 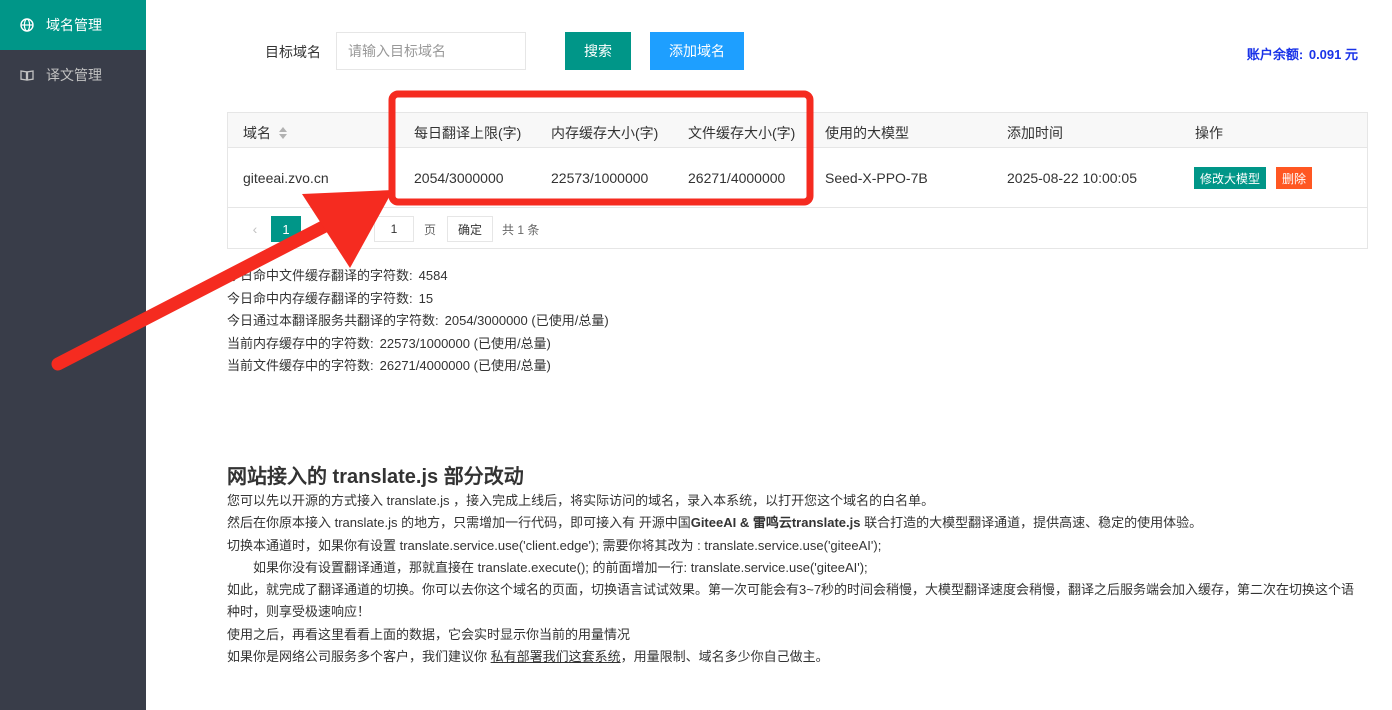 I want to click on cell-domain: giteeai.zvo.cn, so click(x=286, y=178).